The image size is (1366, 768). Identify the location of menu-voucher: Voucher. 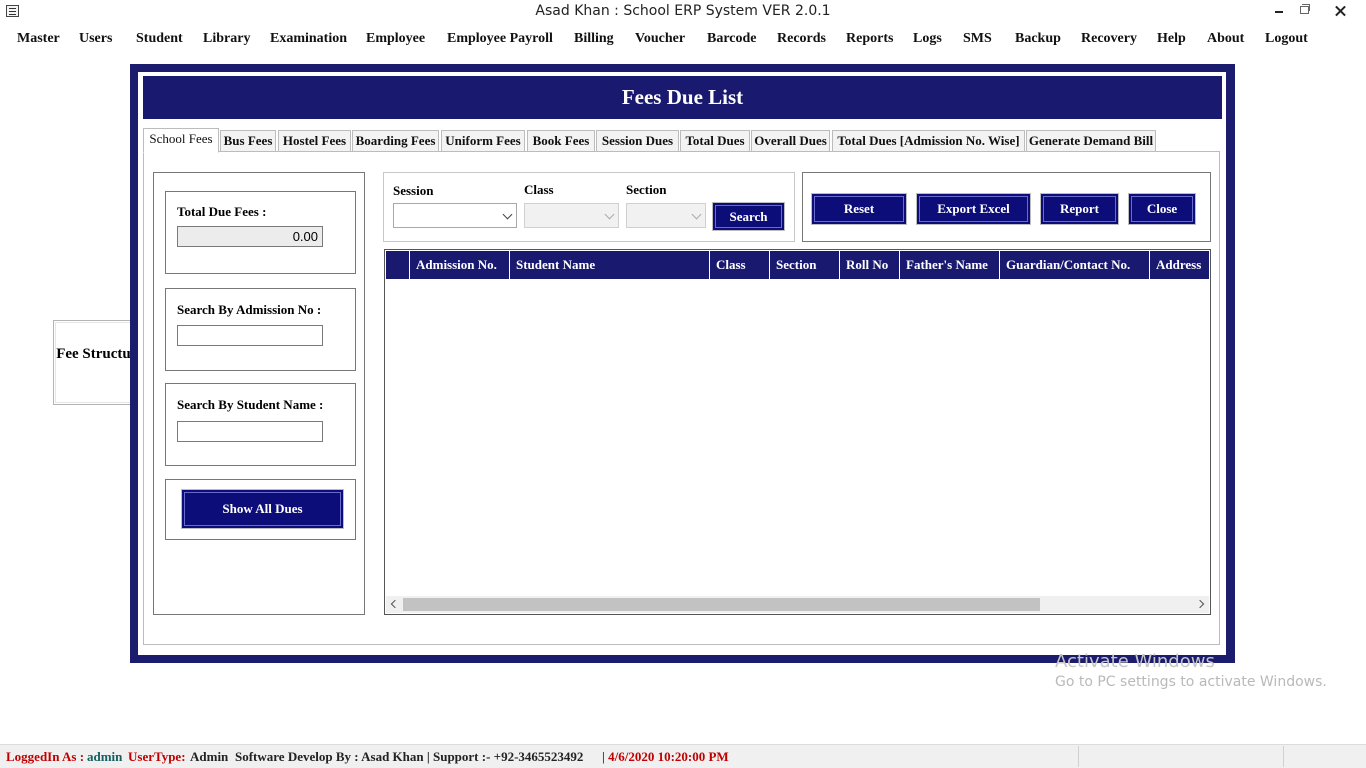
(660, 39).